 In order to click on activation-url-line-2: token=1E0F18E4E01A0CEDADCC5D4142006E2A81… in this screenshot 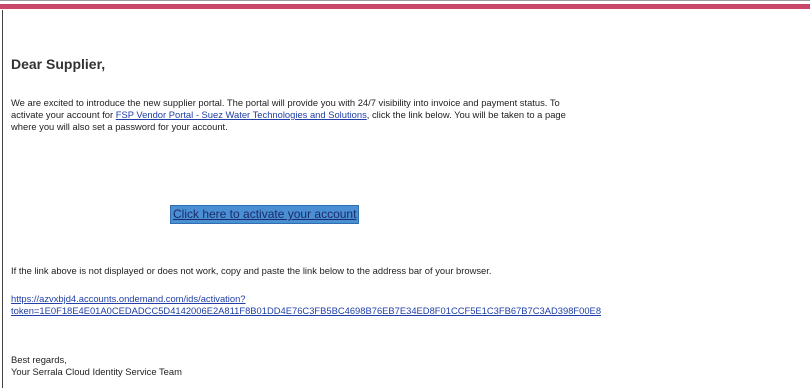, I will do `click(306, 310)`.